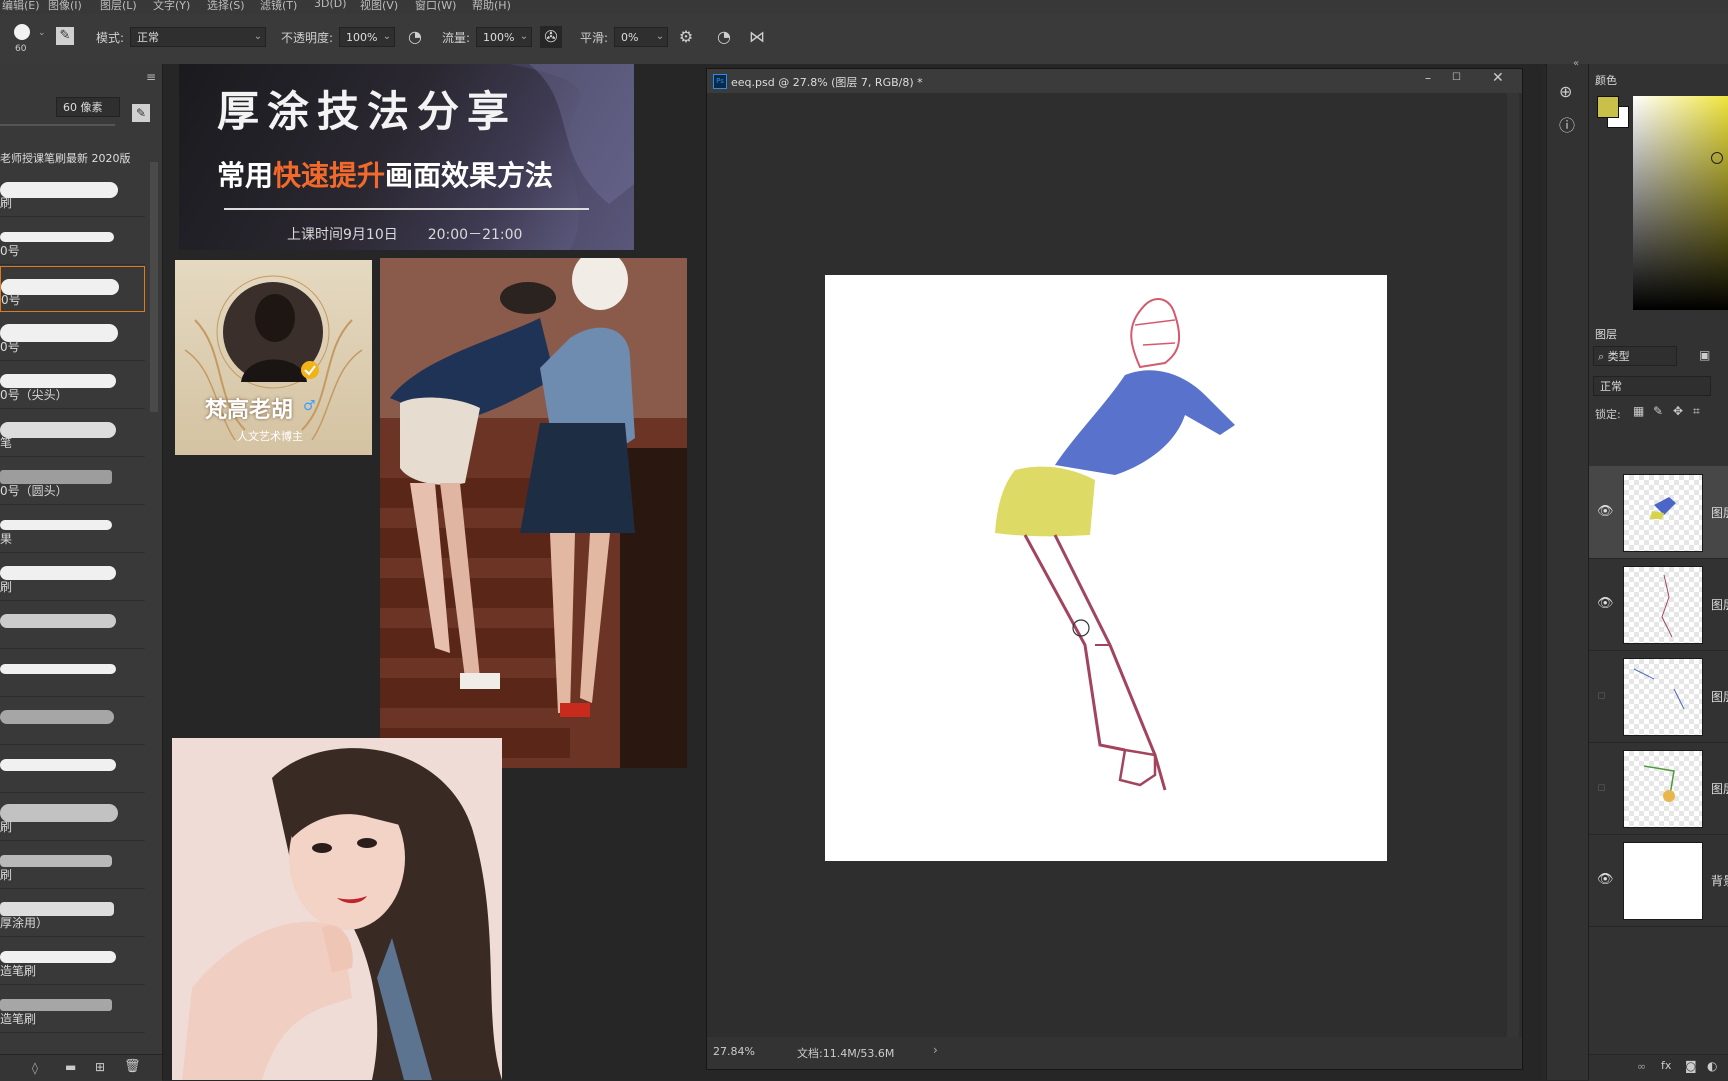 This screenshot has width=1728, height=1081. Describe the element at coordinates (154, 287) in the screenshot. I see `brush-scrollbar` at that location.